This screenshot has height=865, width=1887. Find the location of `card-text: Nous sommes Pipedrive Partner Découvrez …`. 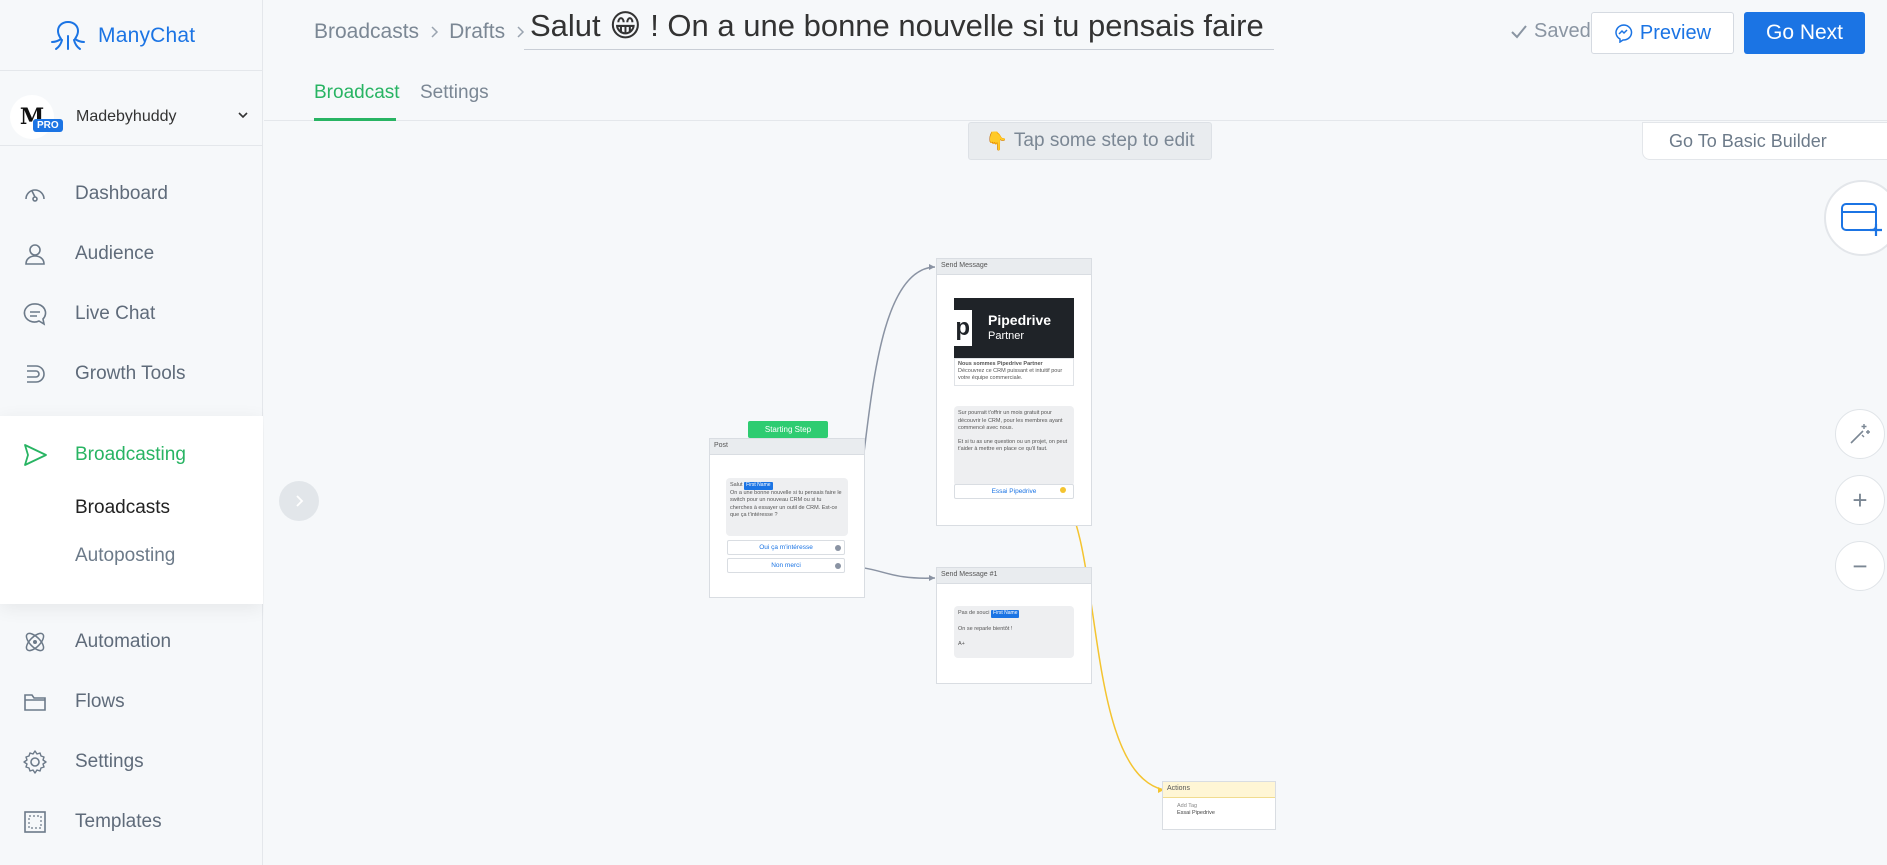

card-text: Nous sommes Pipedrive Partner Découvrez … is located at coordinates (1014, 372).